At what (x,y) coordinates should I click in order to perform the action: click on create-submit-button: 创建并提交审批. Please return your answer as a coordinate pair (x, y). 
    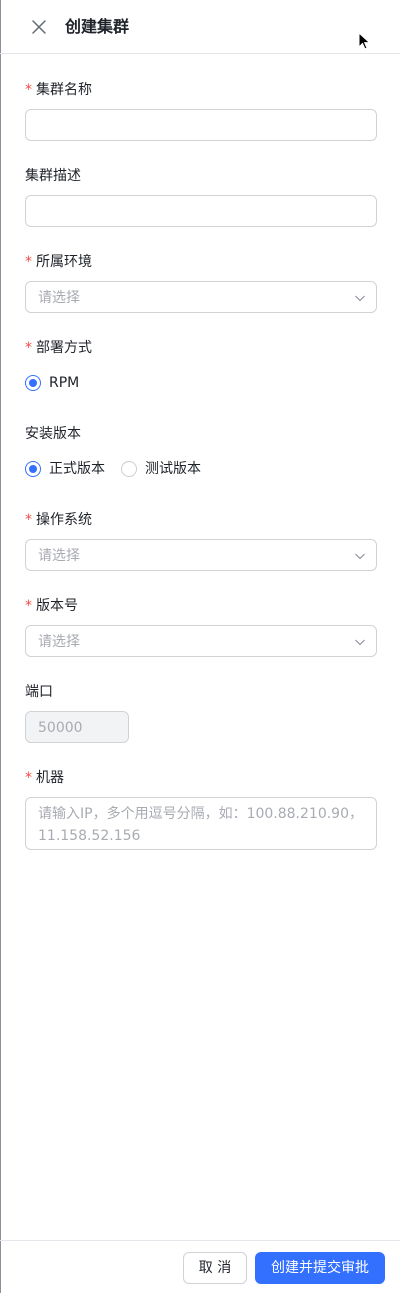
    Looking at the image, I should click on (320, 1268).